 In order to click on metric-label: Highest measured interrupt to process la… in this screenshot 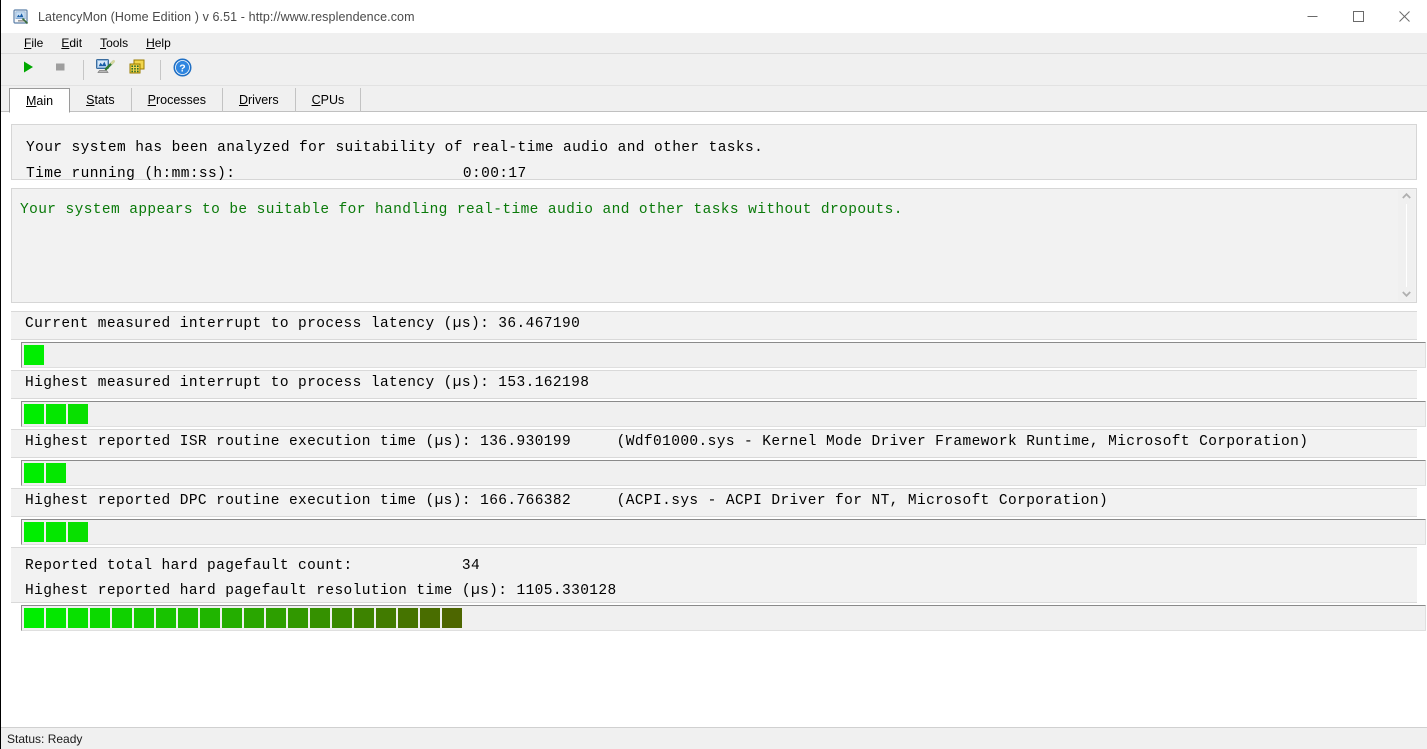, I will do `click(257, 383)`.